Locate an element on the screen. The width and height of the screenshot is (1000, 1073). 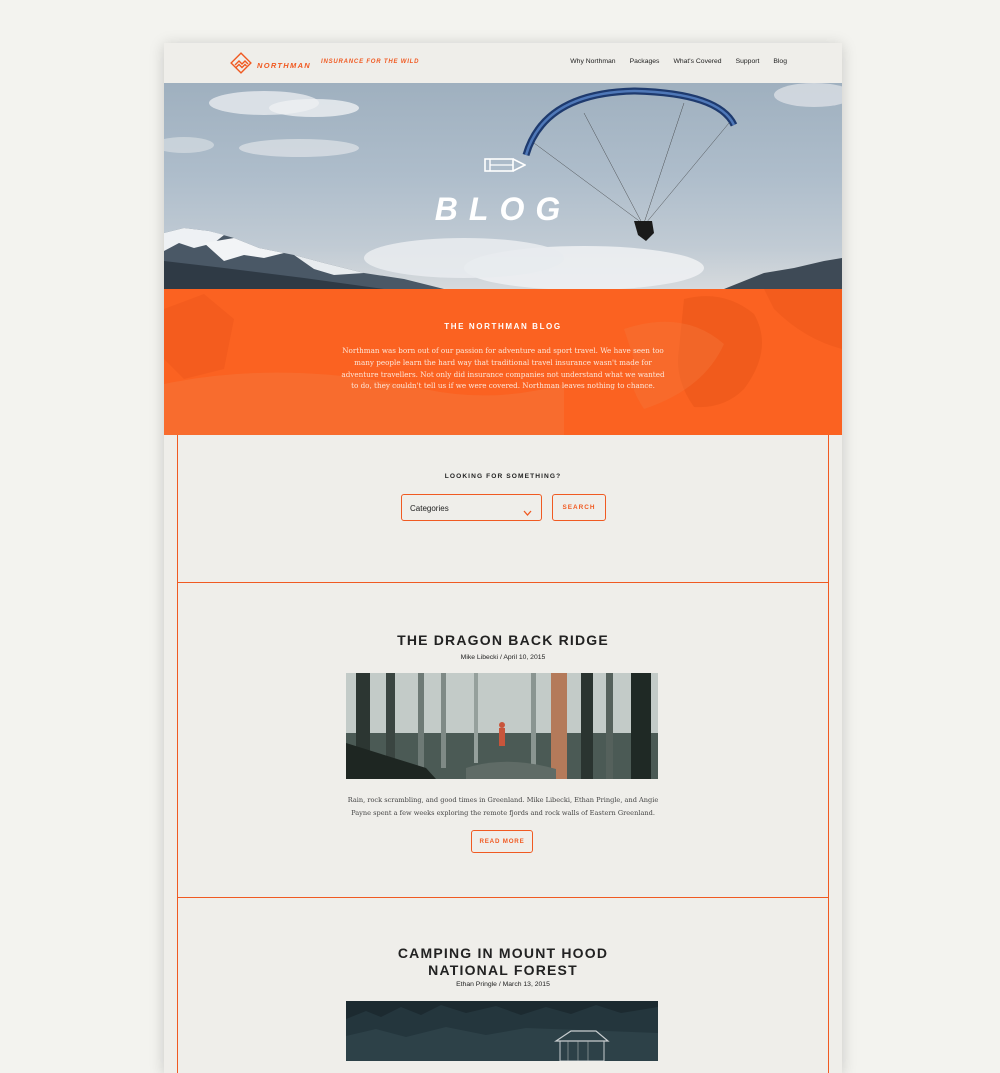
search-button: SEARCH is located at coordinates (579, 507).